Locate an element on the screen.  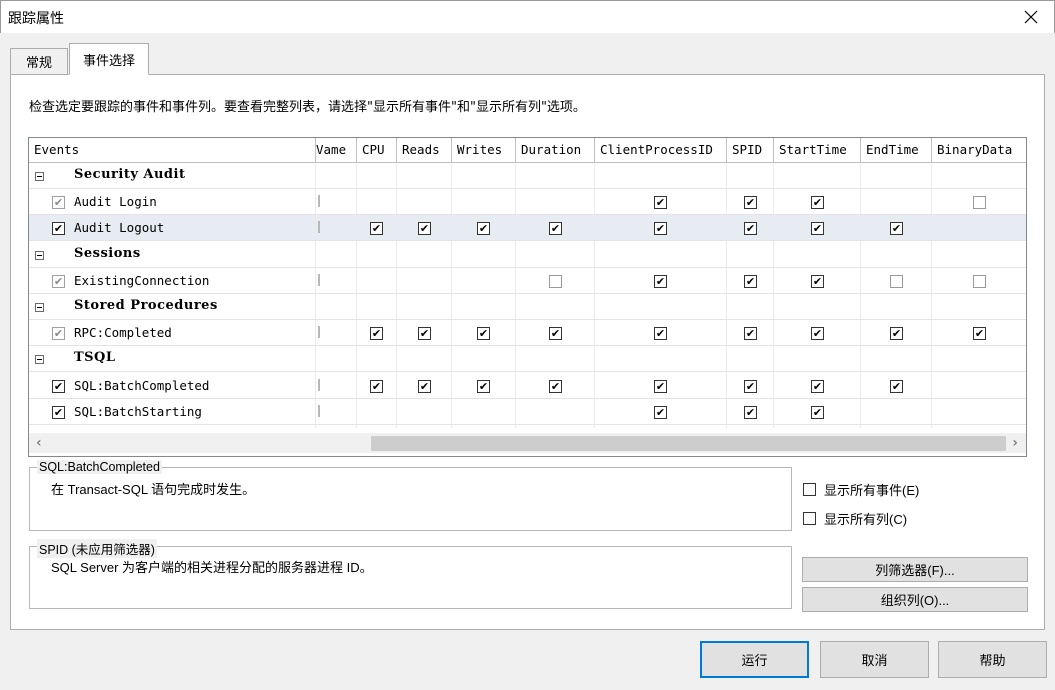
column-header-name: Vame is located at coordinates (336, 150).